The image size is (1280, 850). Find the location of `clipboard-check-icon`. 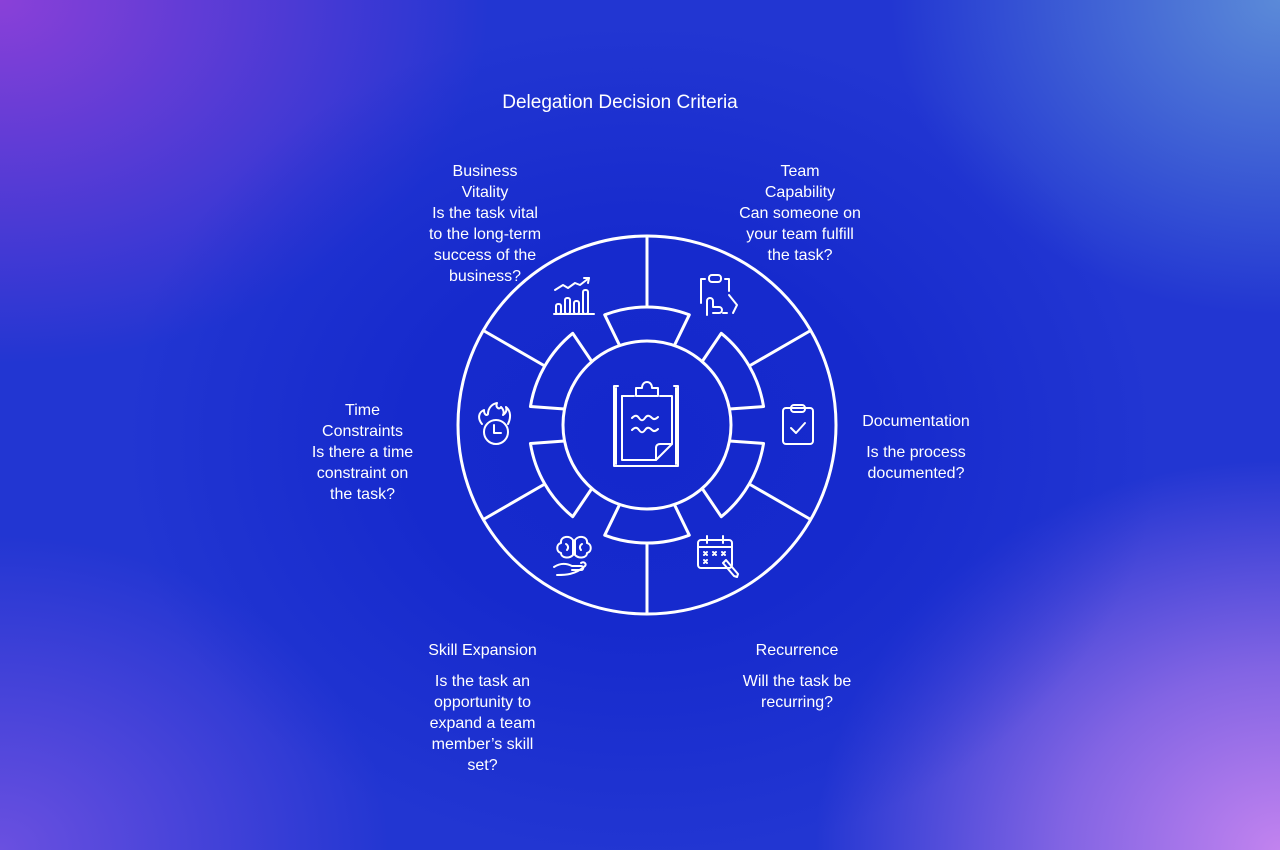

clipboard-check-icon is located at coordinates (798, 424).